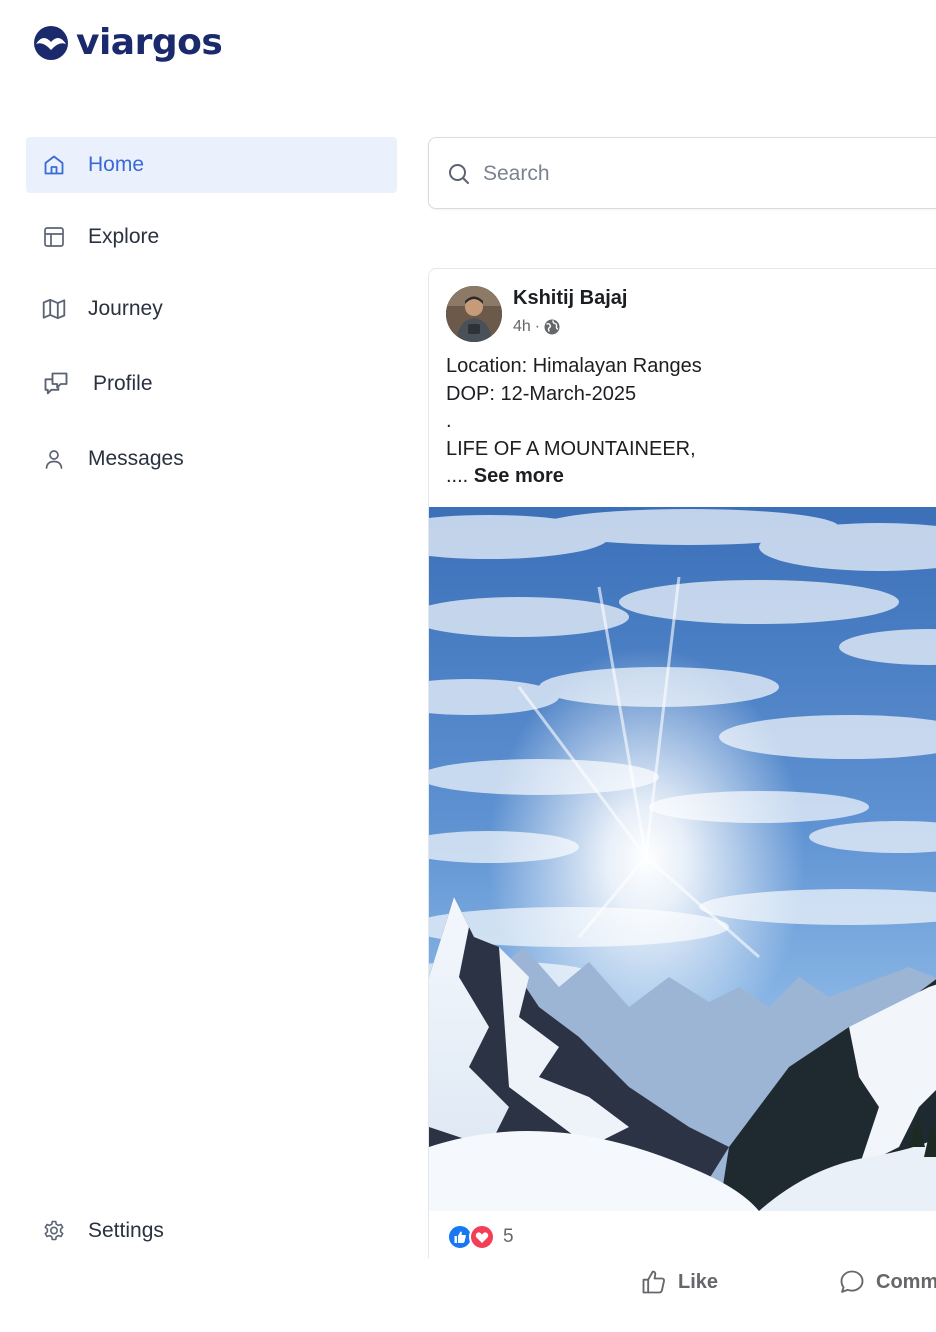  Describe the element at coordinates (54, 1231) in the screenshot. I see `gear-icon` at that location.